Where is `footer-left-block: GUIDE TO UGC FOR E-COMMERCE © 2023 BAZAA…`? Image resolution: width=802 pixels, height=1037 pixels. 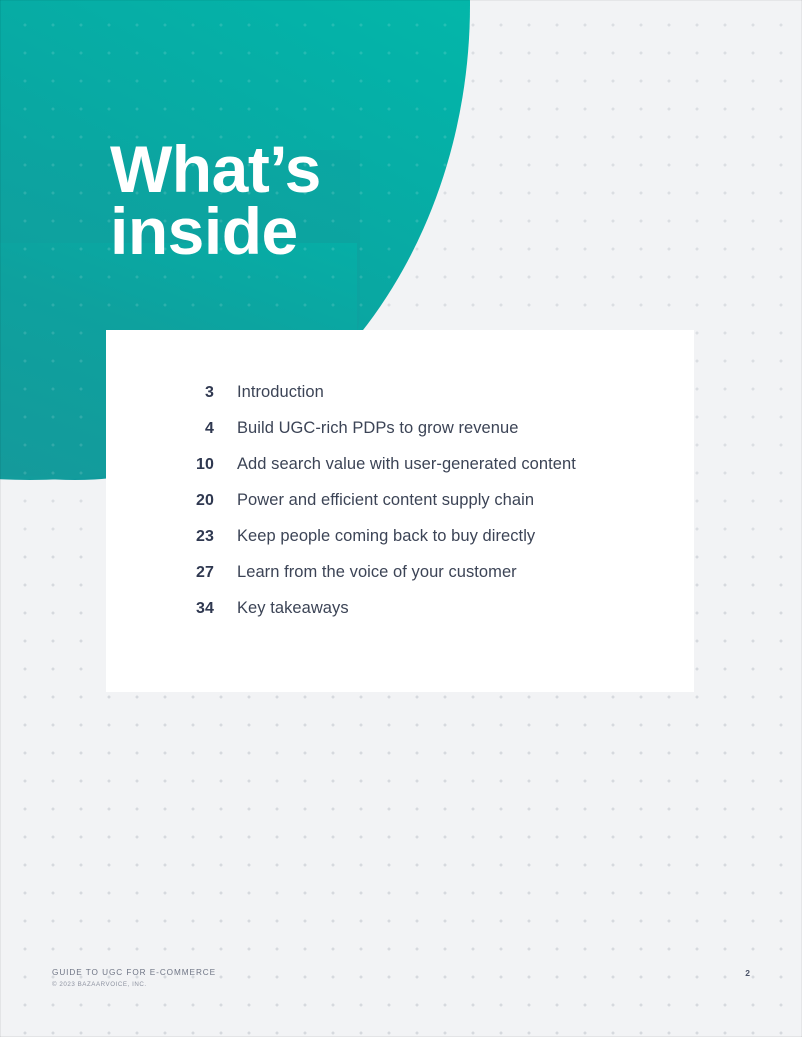 footer-left-block: GUIDE TO UGC FOR E-COMMERCE © 2023 BAZAA… is located at coordinates (134, 978).